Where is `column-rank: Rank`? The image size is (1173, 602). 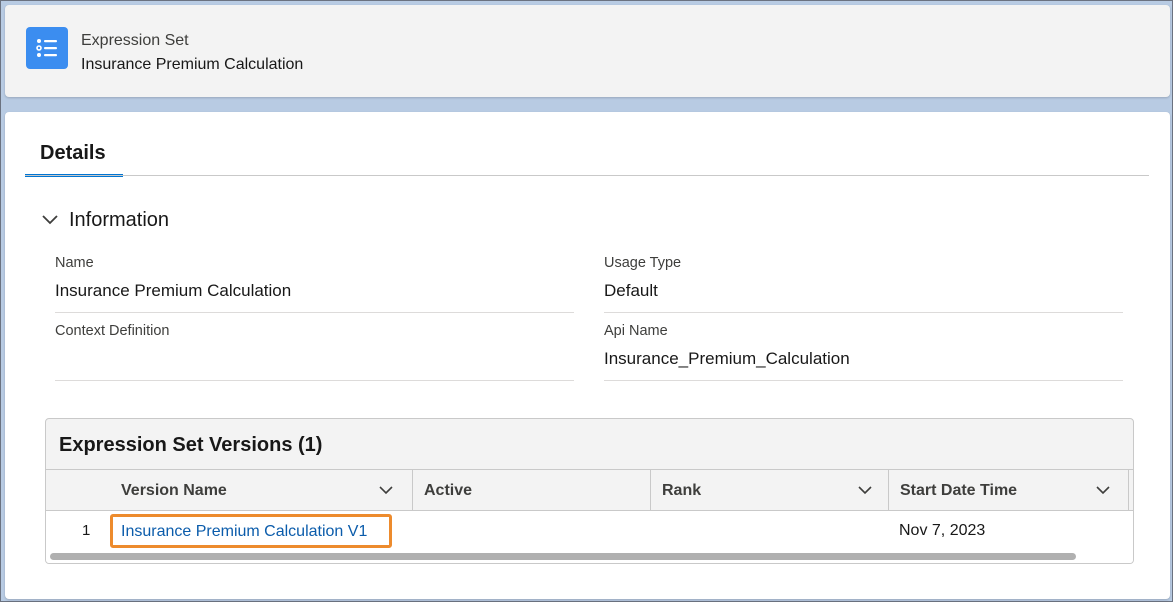
column-rank: Rank is located at coordinates (769, 490).